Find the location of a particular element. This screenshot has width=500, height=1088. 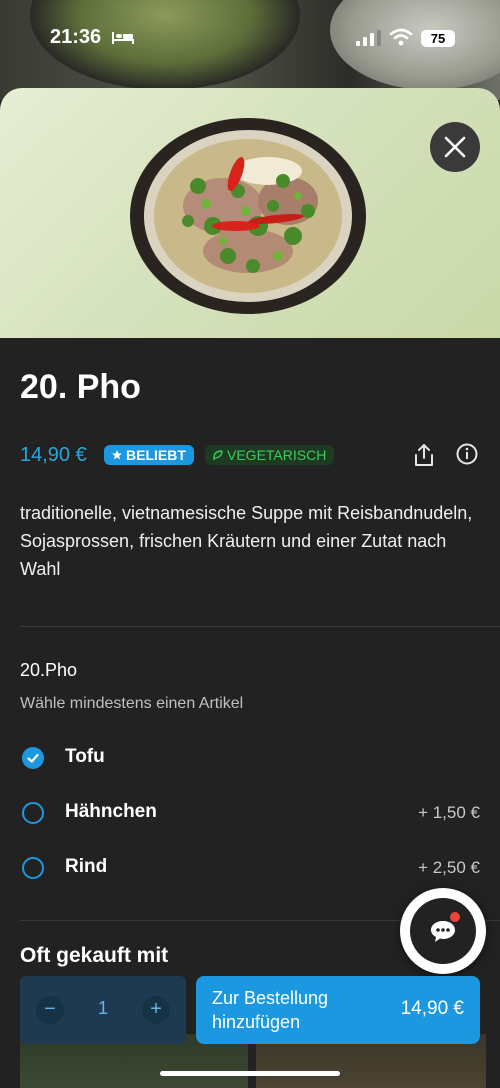

chat-button is located at coordinates (443, 931).